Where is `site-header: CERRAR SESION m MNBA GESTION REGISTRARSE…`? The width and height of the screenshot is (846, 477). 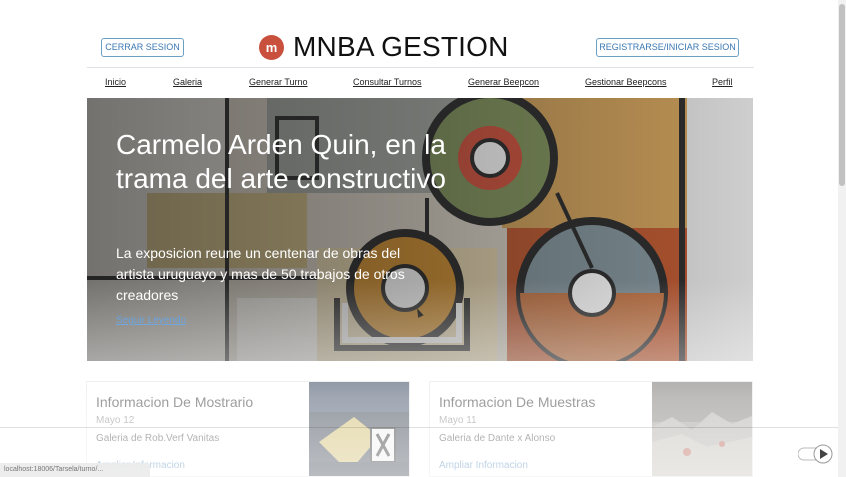 site-header: CERRAR SESION m MNBA GESTION REGISTRARSE… is located at coordinates (420, 49).